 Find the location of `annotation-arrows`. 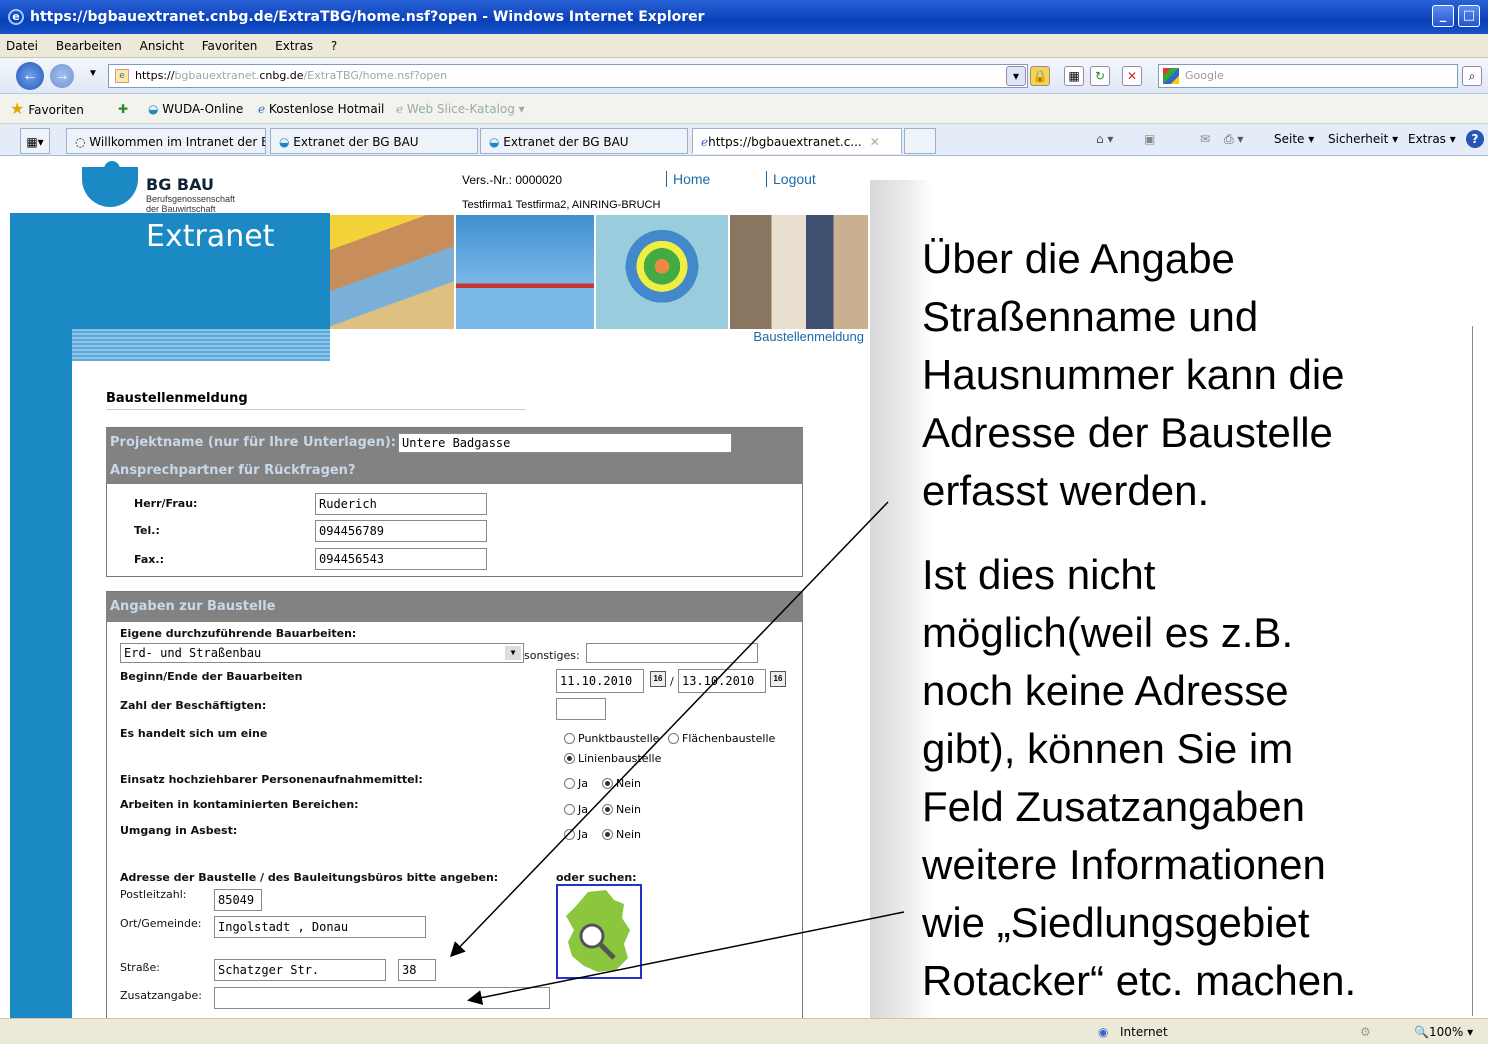

annotation-arrows is located at coordinates (677, 753).